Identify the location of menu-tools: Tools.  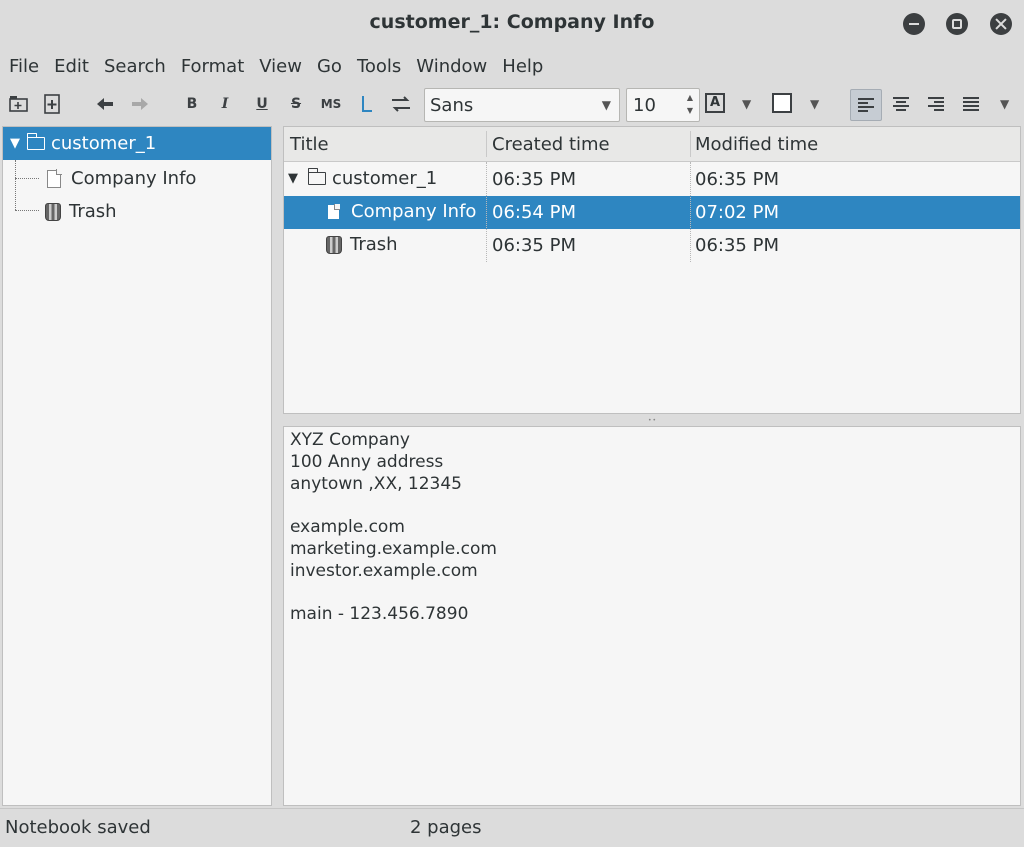
(379, 66).